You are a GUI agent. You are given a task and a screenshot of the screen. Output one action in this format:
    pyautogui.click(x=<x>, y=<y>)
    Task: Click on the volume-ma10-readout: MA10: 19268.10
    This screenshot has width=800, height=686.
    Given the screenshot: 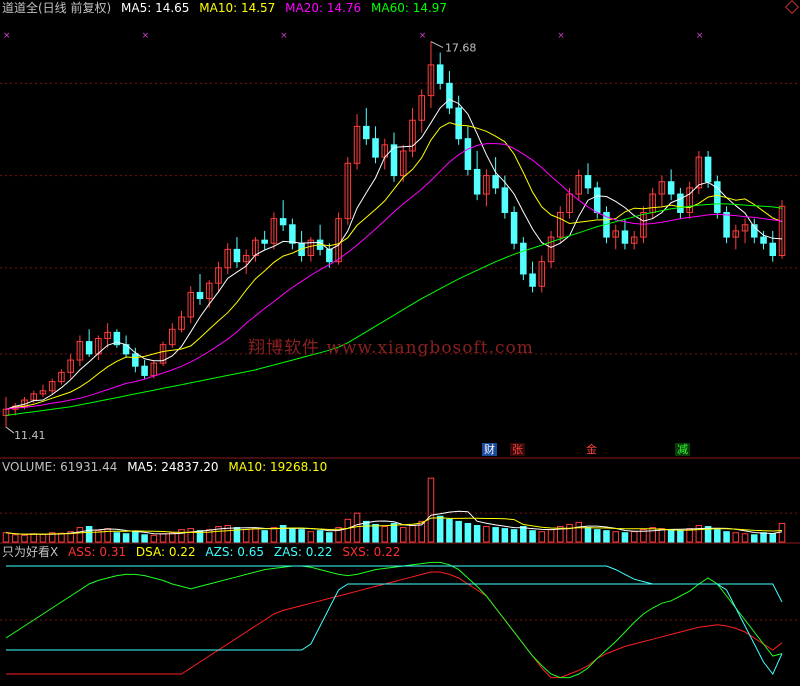 What is the action you would take?
    pyautogui.click(x=278, y=467)
    